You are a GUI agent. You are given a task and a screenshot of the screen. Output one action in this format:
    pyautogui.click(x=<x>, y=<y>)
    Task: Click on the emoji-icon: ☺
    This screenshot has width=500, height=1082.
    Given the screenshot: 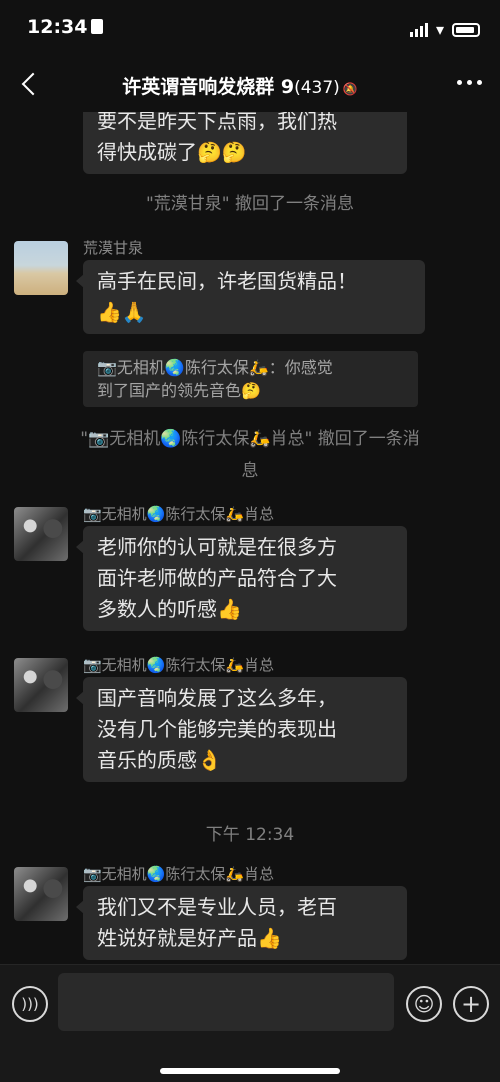 What is the action you would take?
    pyautogui.click(x=424, y=1004)
    